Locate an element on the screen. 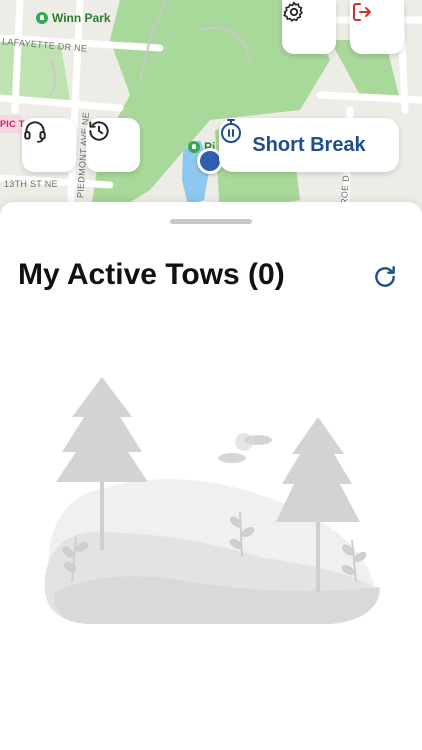 The image size is (422, 750). headset-icon is located at coordinates (35, 132).